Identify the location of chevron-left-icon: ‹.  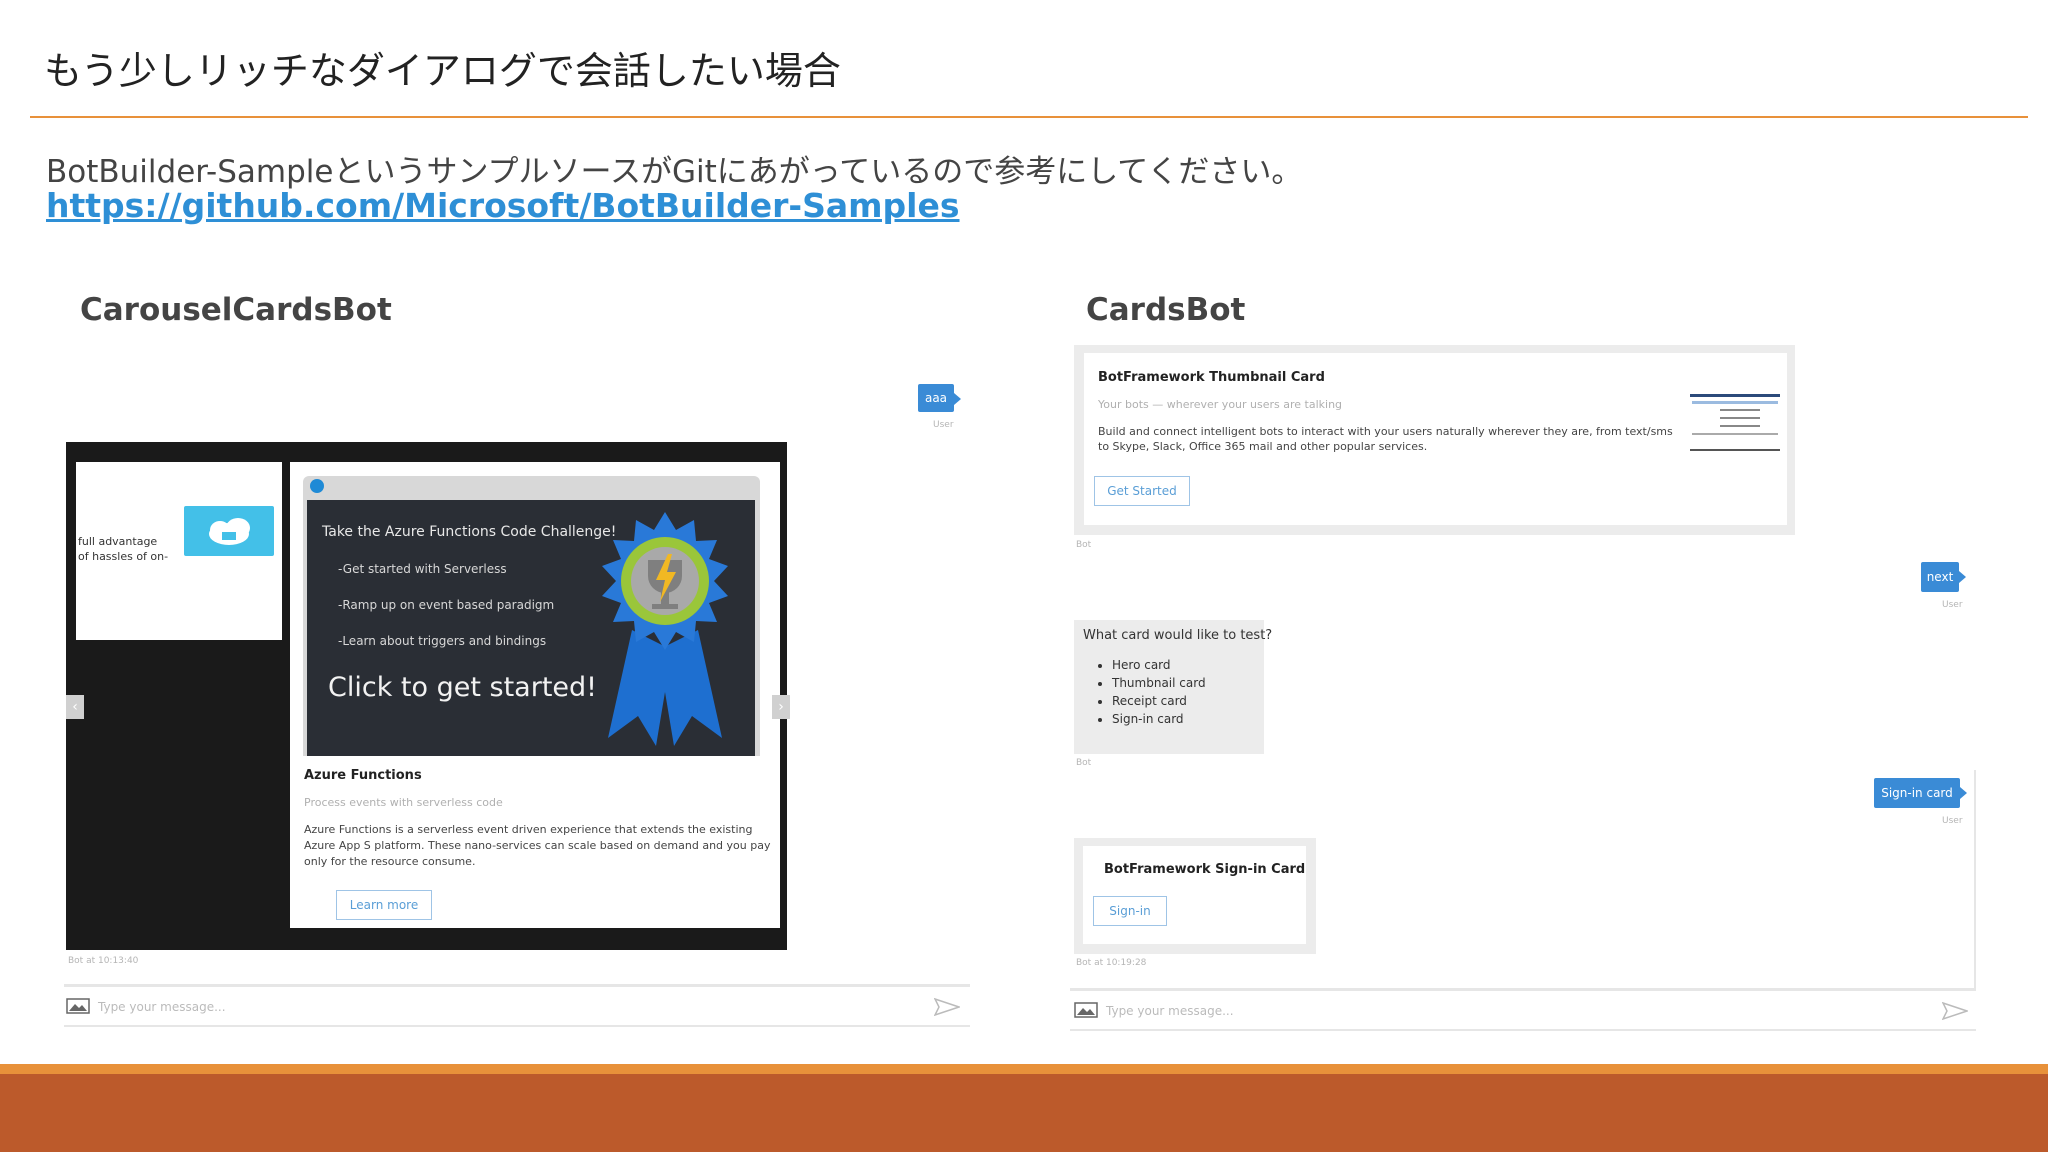
(75, 707).